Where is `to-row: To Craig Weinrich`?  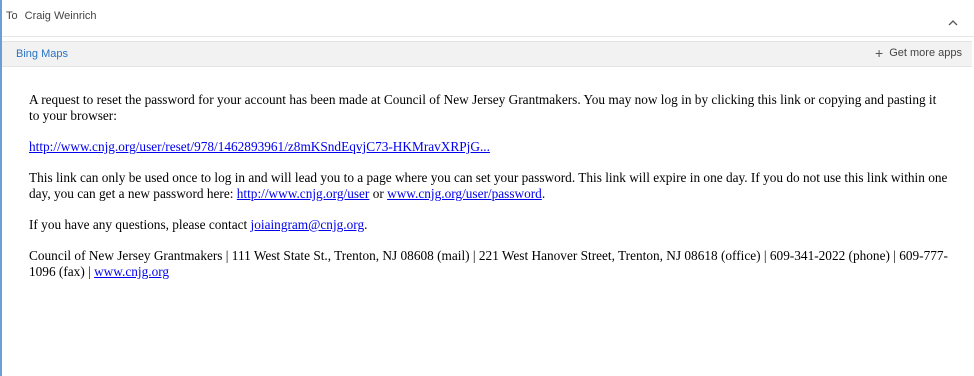
to-row: To Craig Weinrich is located at coordinates (51, 16).